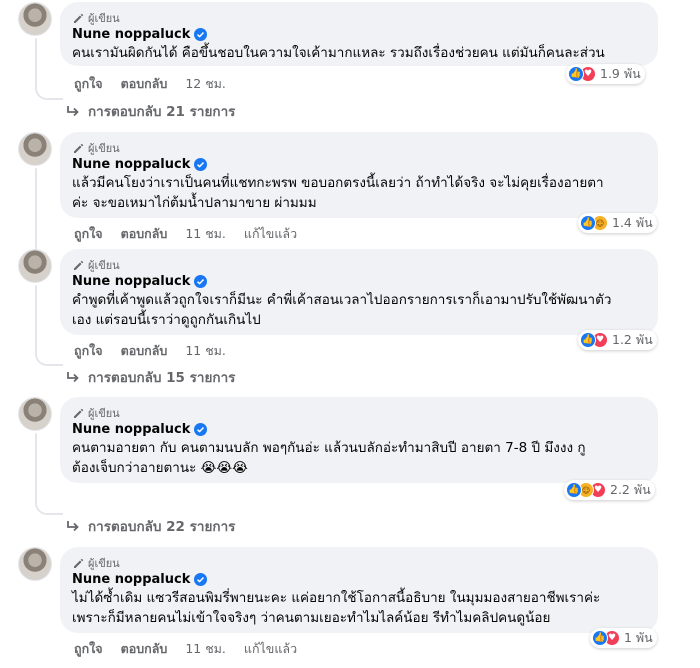  What do you see at coordinates (617, 223) in the screenshot?
I see `reaction-summary: 👍 ☺ 1.4 พัน` at bounding box center [617, 223].